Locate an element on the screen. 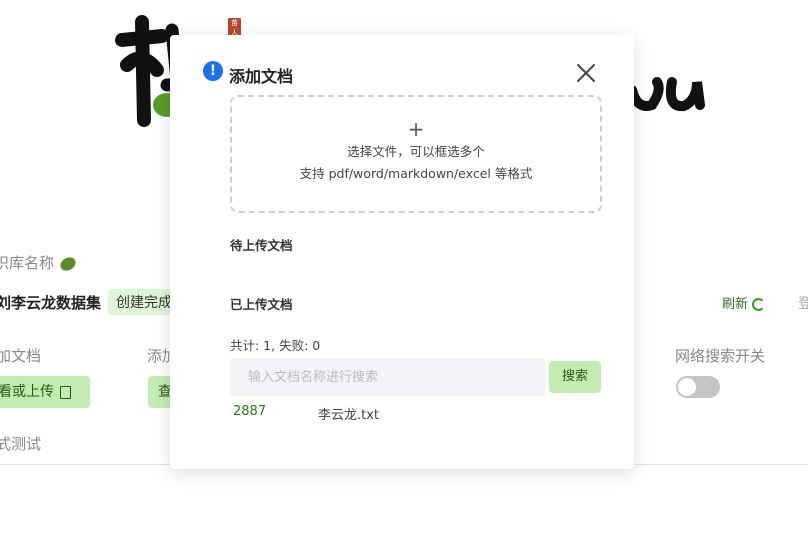  dropzone-hint: 选择文件，可以框选多个 is located at coordinates (416, 151).